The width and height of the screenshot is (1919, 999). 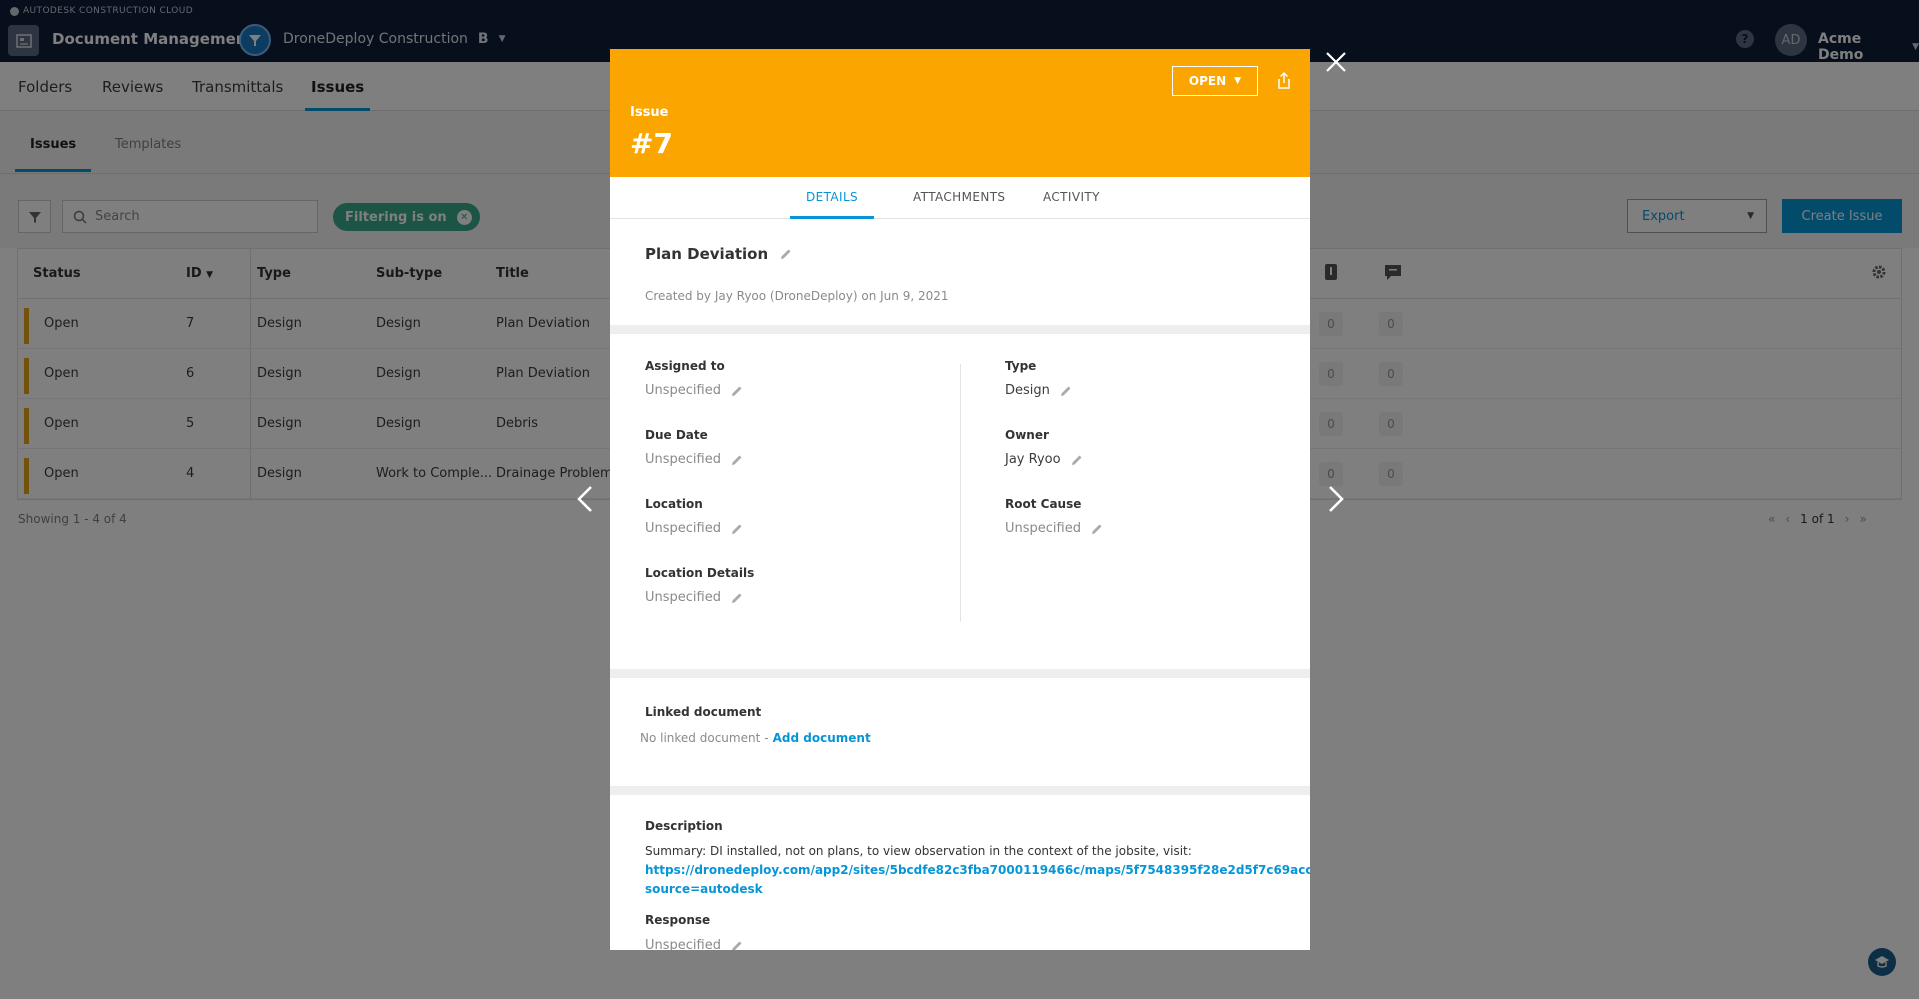 I want to click on field-label: Type, so click(x=1021, y=366).